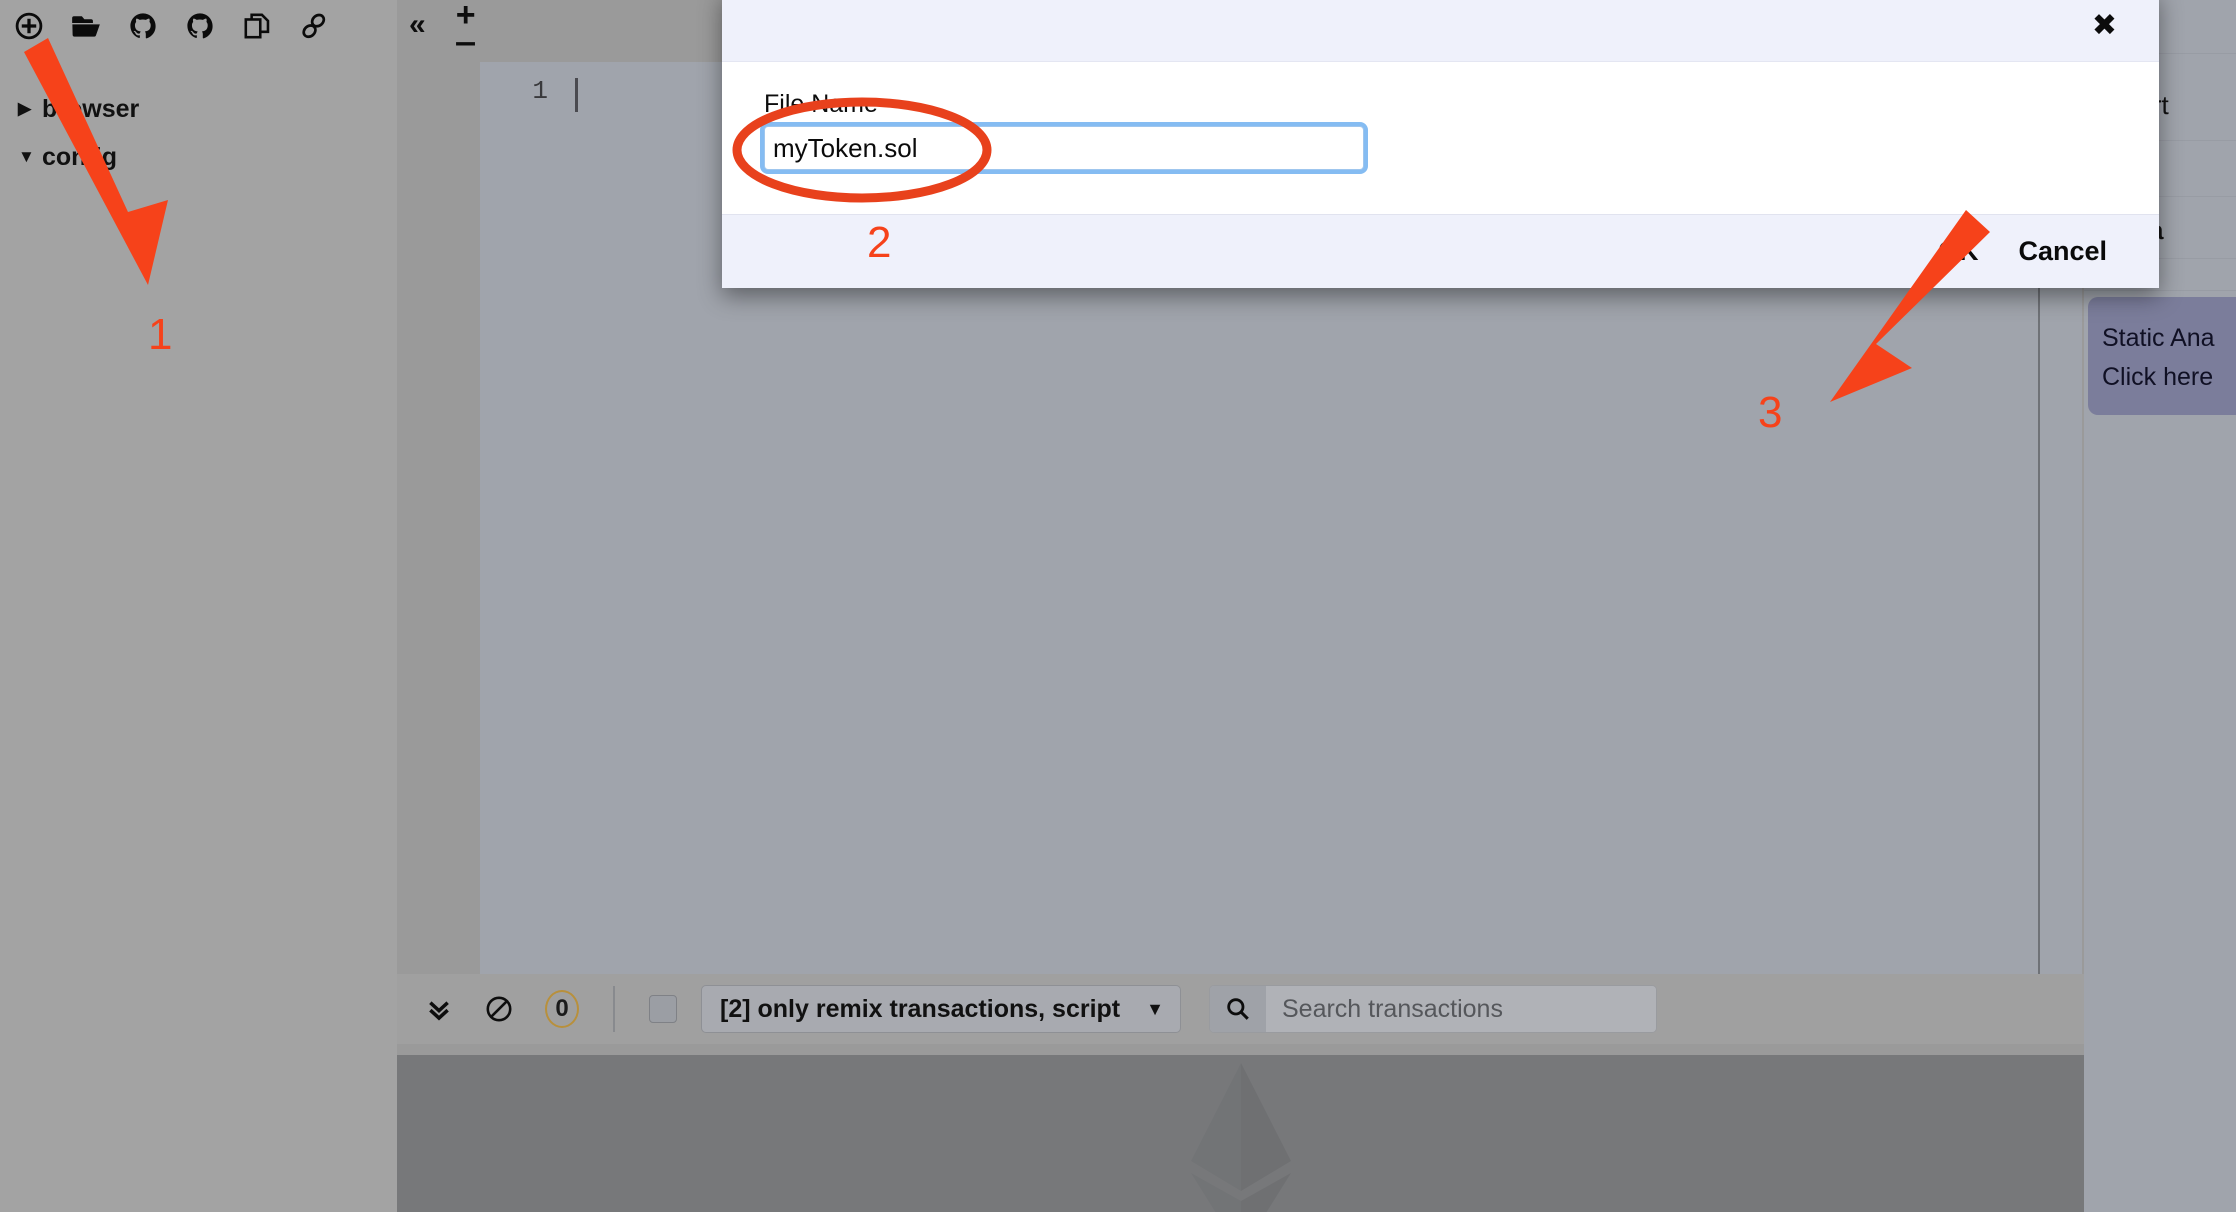  I want to click on chevron-down-icon: ▼, so click(1155, 1009).